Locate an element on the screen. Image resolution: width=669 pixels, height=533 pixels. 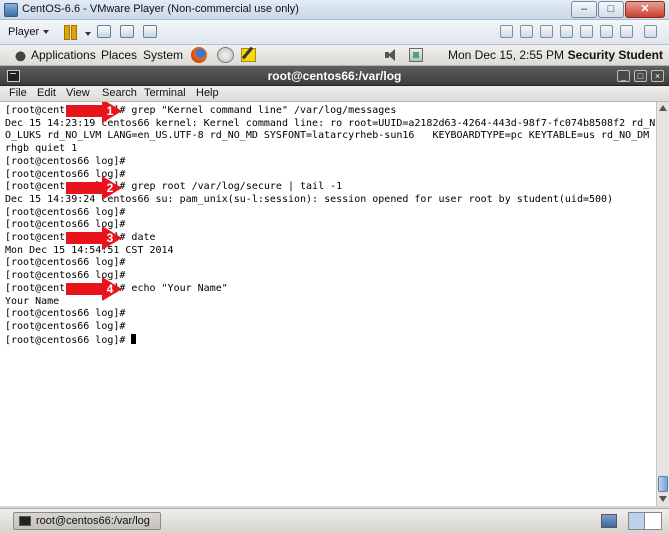
player-menu: Player is located at coordinates (29, 32).